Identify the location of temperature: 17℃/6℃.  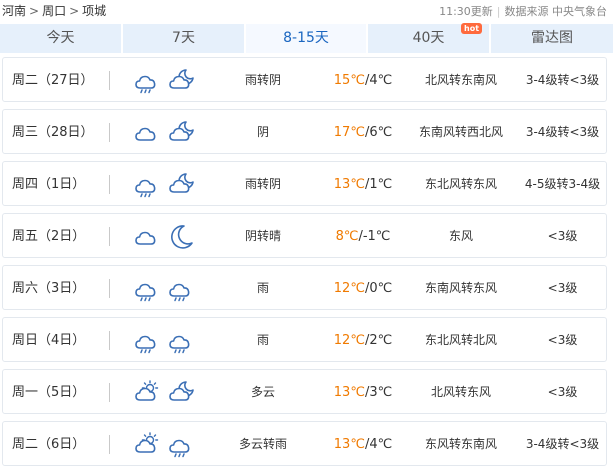
(363, 132).